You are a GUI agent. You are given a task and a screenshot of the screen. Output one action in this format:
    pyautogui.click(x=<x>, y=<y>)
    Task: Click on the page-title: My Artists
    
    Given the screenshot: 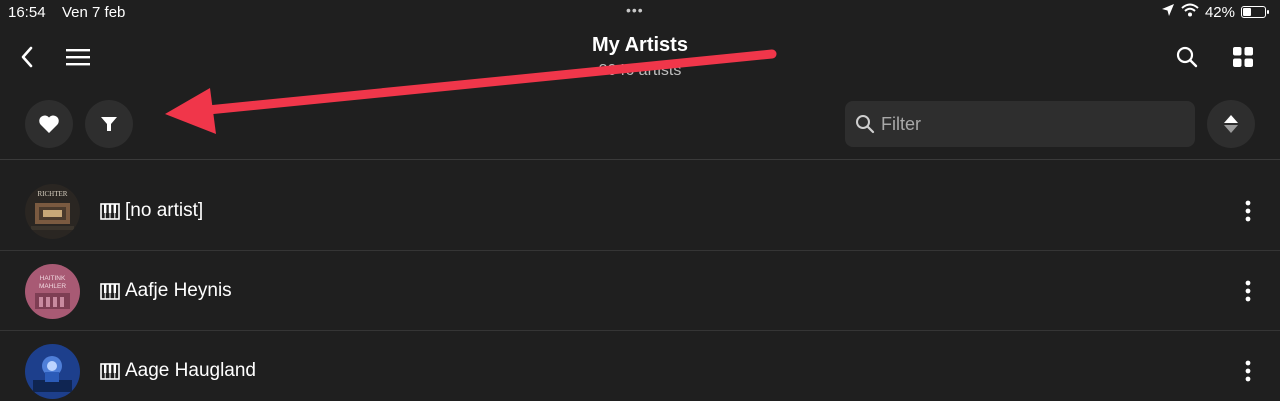 What is the action you would take?
    pyautogui.click(x=640, y=45)
    